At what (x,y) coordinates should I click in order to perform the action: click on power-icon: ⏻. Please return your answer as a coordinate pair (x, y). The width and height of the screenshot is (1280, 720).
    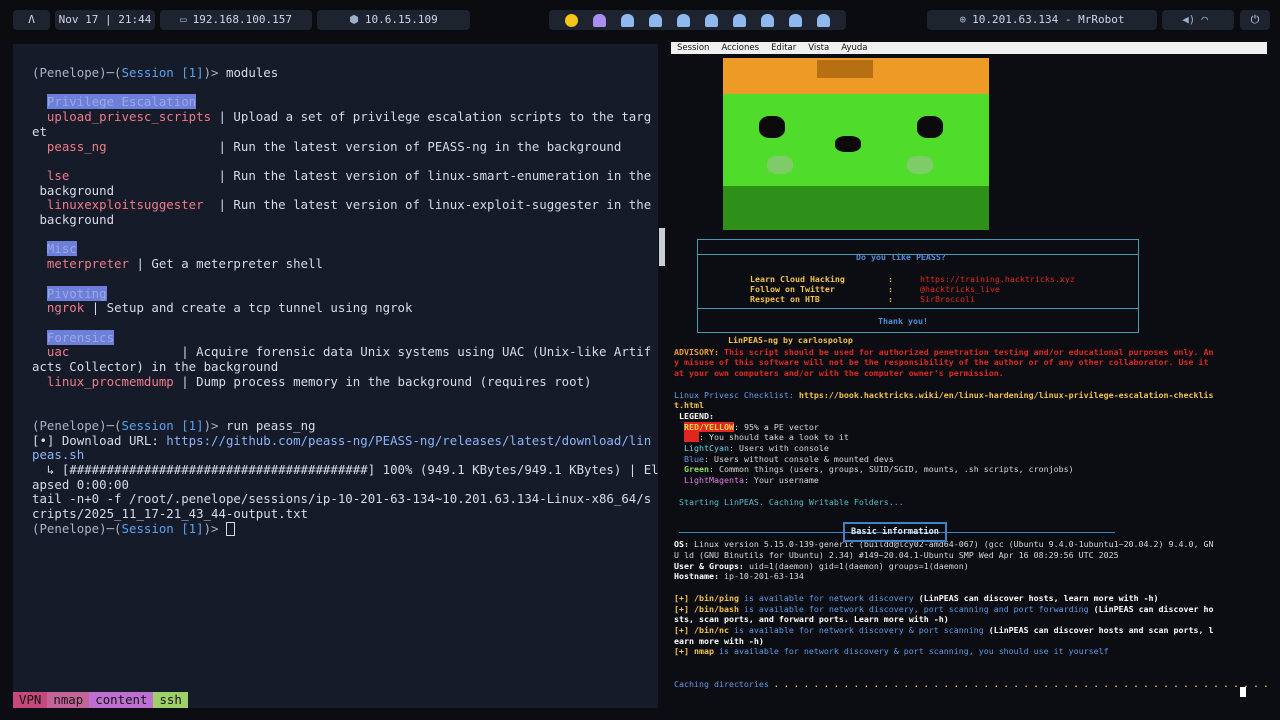
    Looking at the image, I should click on (1255, 19).